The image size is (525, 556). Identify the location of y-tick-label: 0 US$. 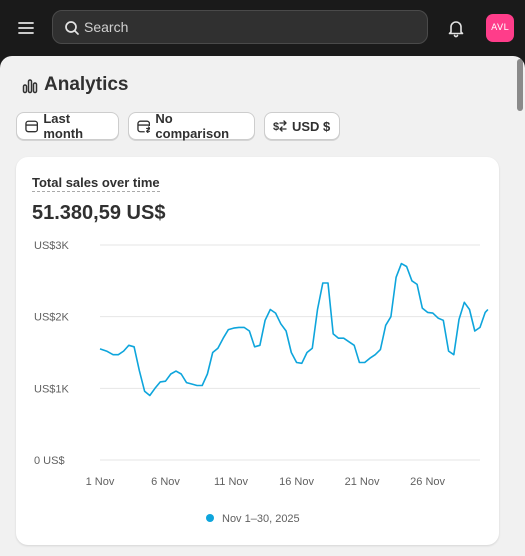
(49, 461).